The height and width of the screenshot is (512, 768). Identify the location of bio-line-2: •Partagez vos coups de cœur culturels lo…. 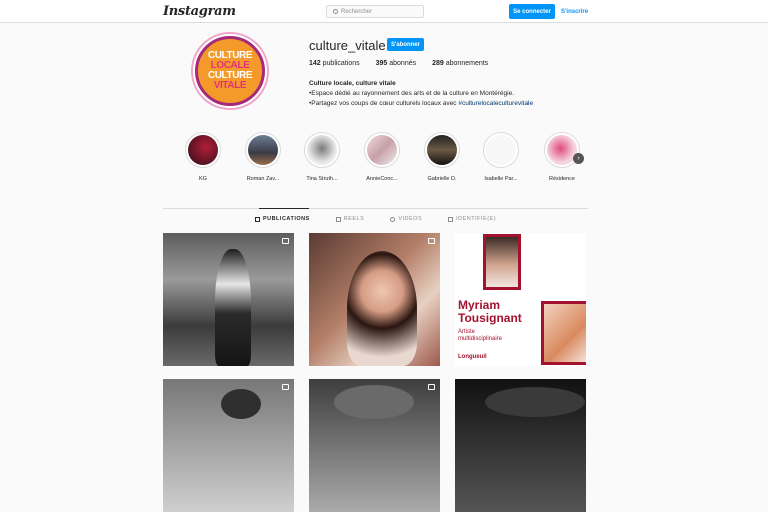
(421, 103).